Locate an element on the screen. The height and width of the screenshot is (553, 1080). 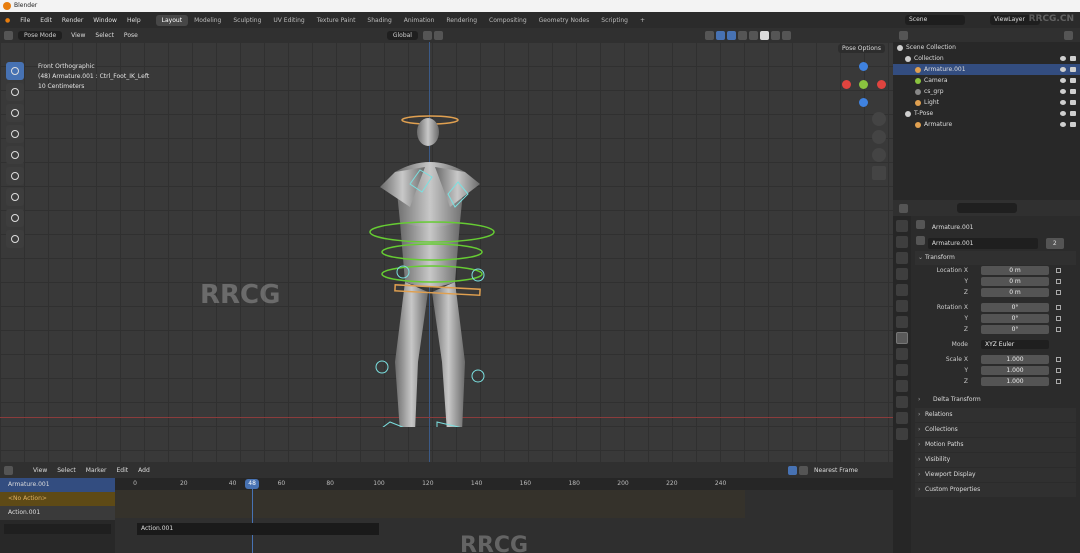
overlay-toggle-icon is located at coordinates (731, 35).